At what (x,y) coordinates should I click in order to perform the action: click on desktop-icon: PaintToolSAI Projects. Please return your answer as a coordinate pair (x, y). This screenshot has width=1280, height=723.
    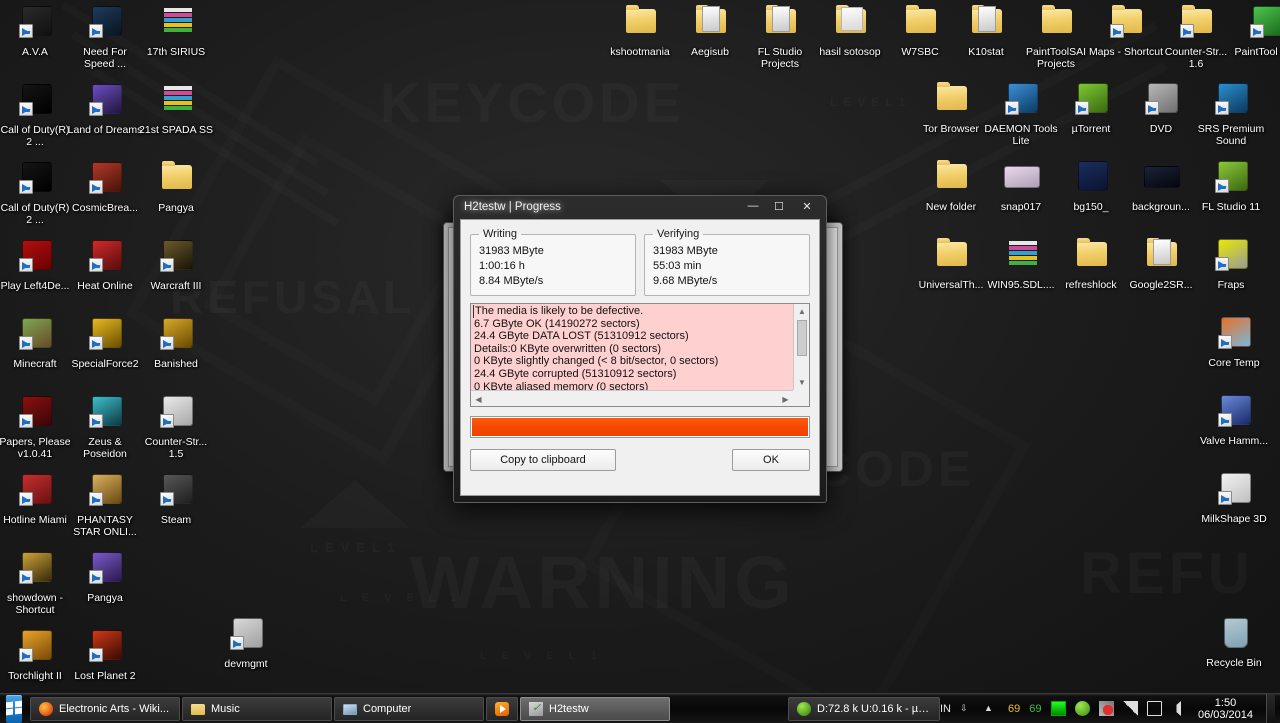
    Looking at the image, I should click on (1056, 36).